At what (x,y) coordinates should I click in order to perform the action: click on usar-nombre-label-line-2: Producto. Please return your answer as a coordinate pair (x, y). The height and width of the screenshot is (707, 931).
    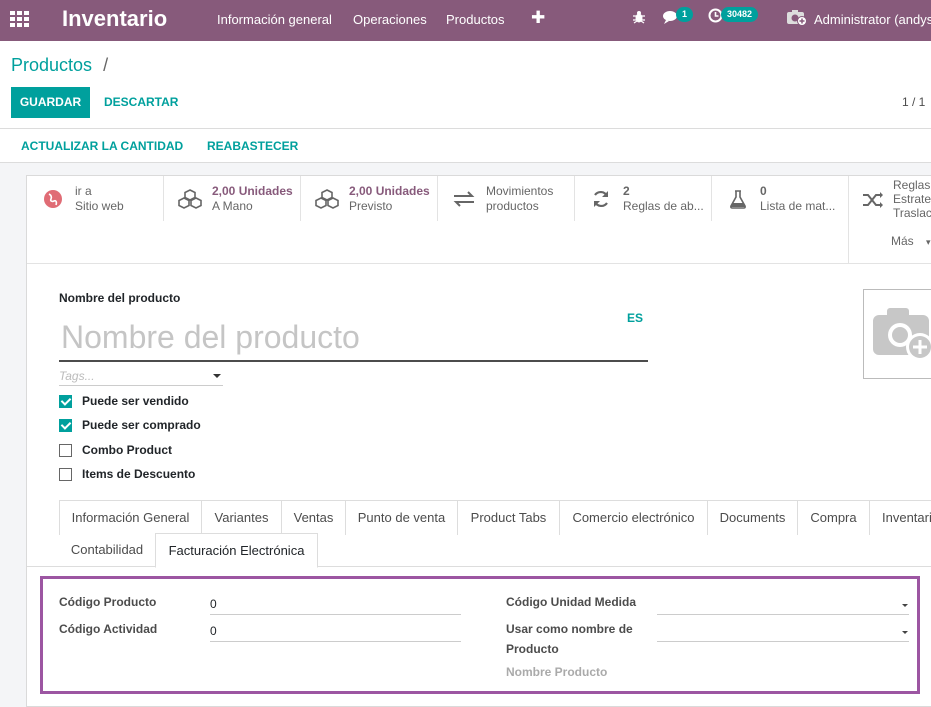
    Looking at the image, I should click on (532, 649).